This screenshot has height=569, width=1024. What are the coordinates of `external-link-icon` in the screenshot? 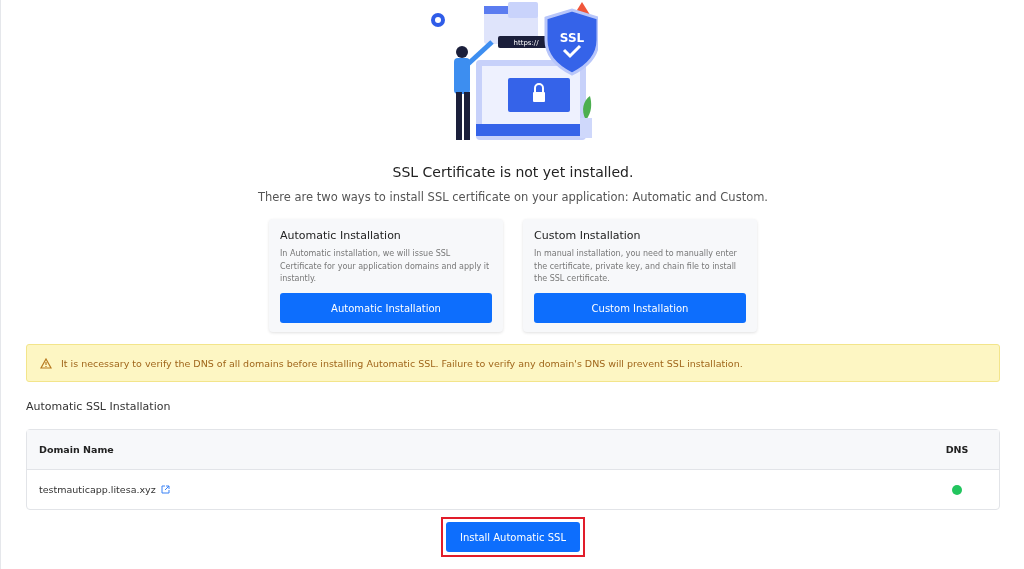 It's located at (165, 489).